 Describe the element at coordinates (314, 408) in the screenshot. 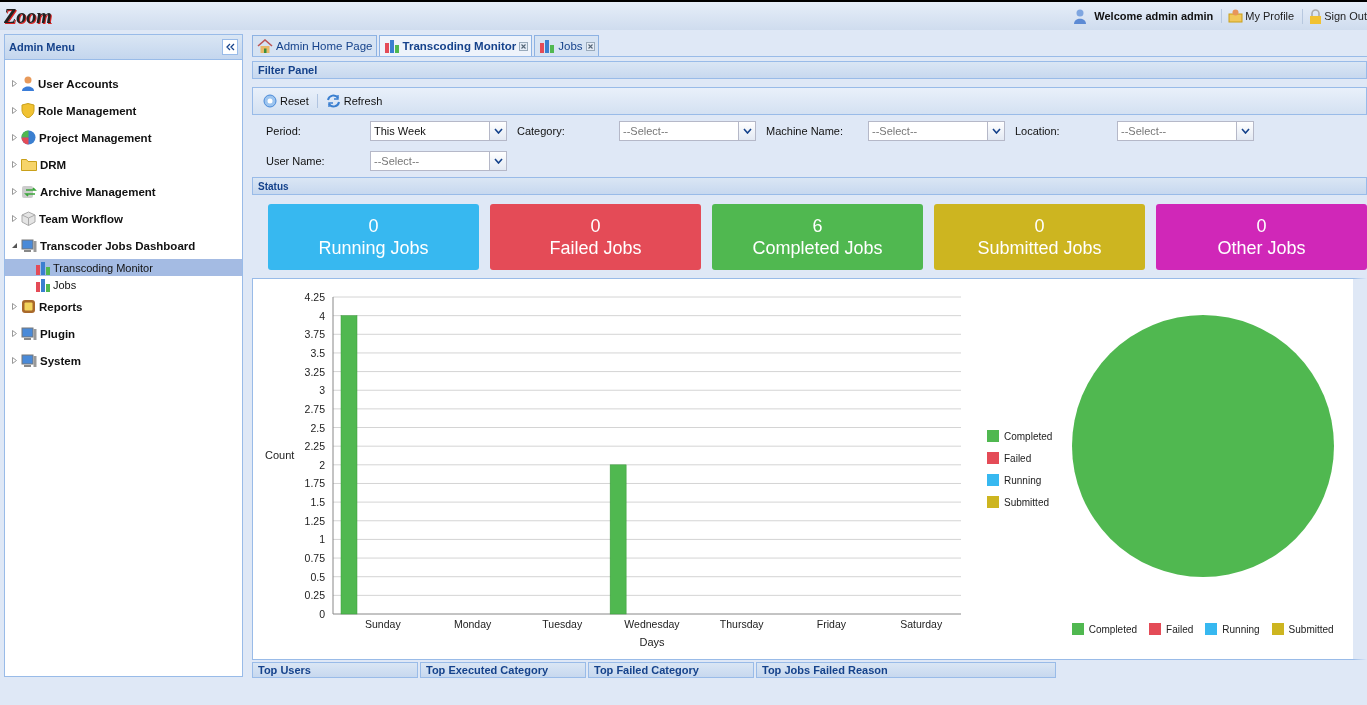

I see `y-tick-label: 2.75` at that location.